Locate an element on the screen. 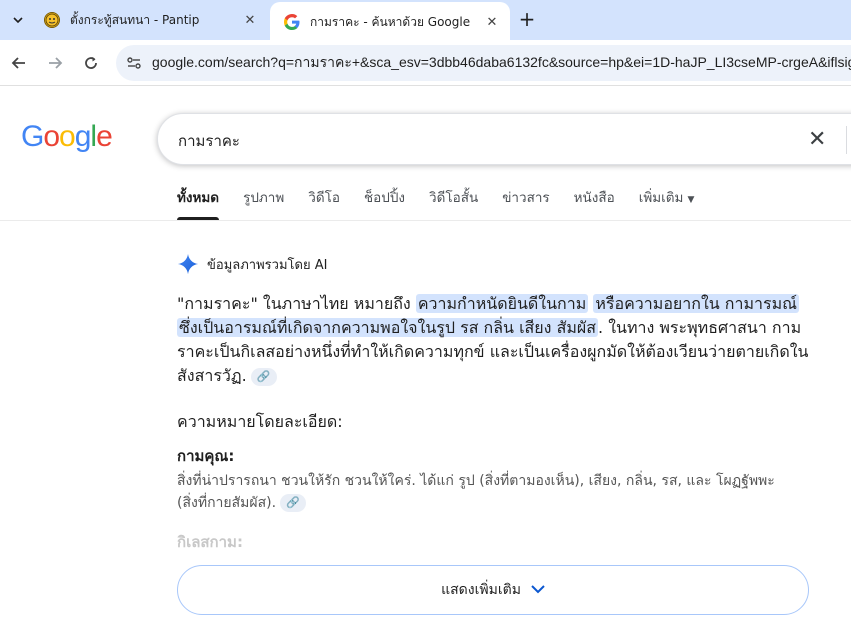  clear-search-icon: ✕ is located at coordinates (817, 139).